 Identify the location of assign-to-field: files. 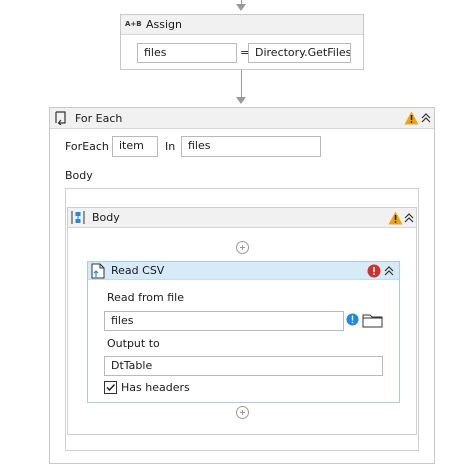
(187, 53).